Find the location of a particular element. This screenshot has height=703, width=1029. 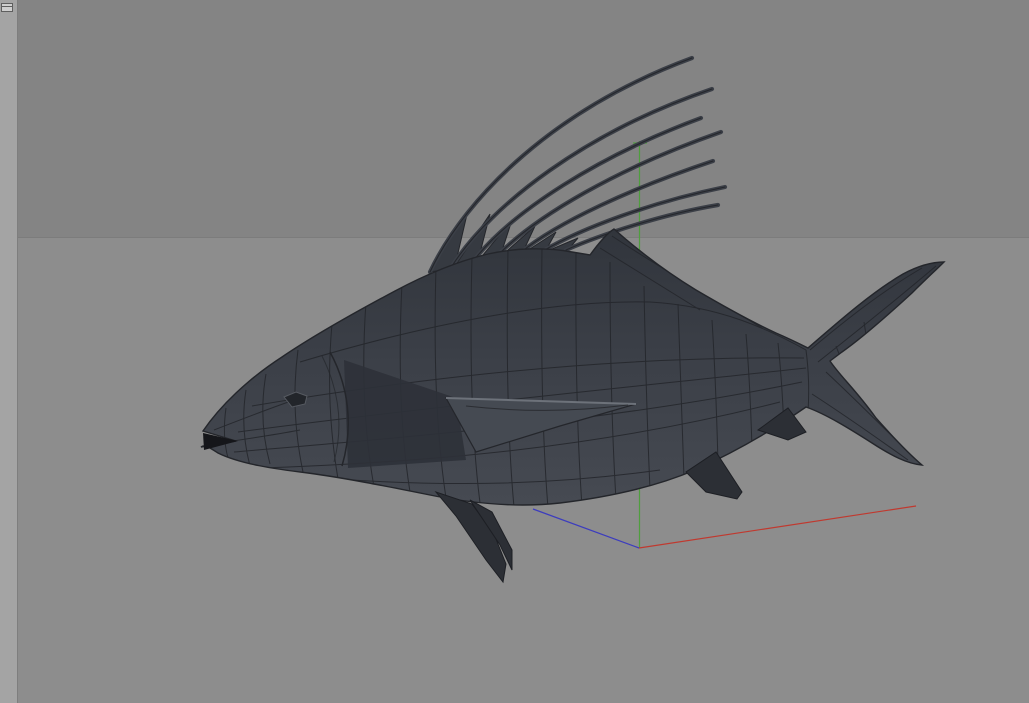

panel-splitter is located at coordinates (8, 351).